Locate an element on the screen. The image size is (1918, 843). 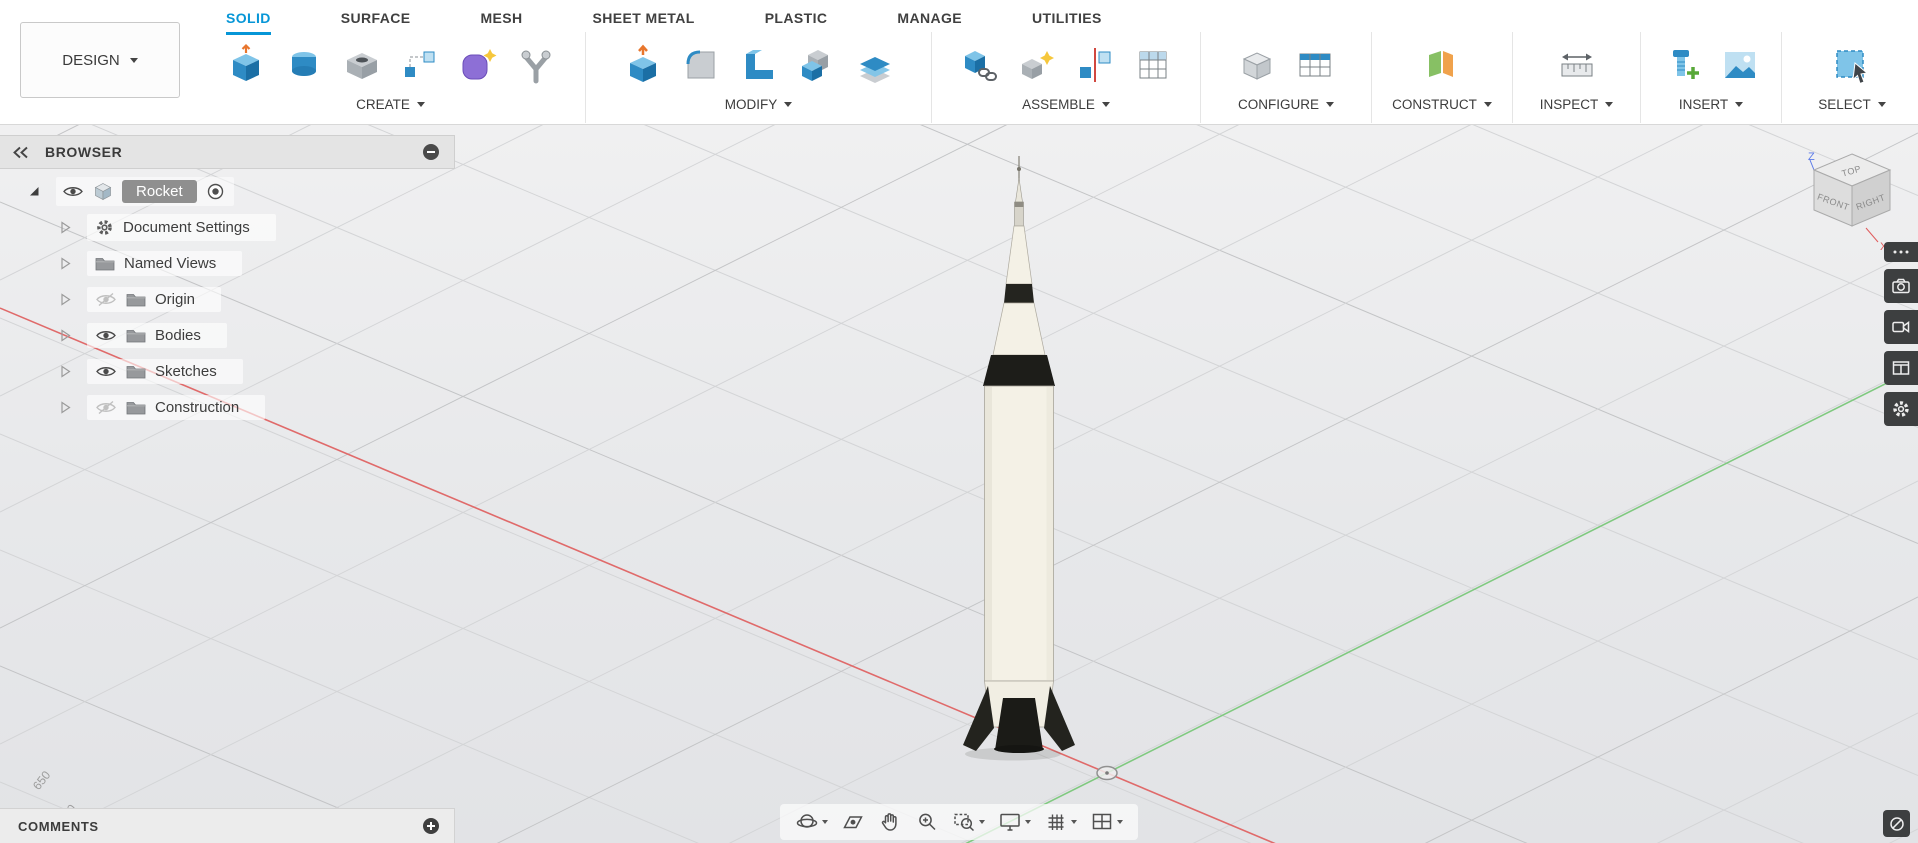
create-form-button is located at coordinates (478, 65).